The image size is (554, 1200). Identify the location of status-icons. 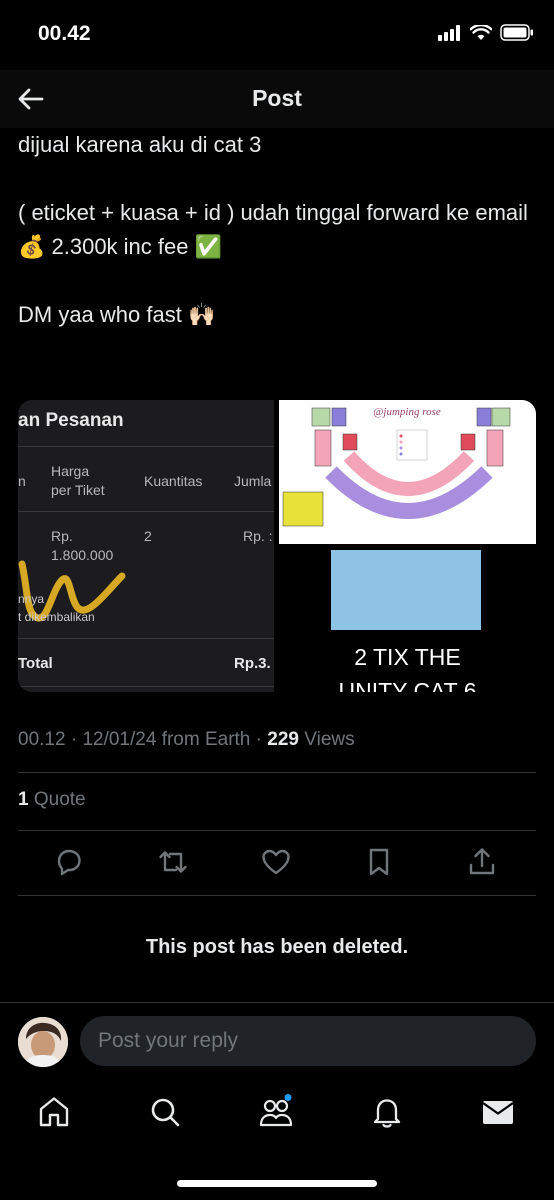
(486, 32).